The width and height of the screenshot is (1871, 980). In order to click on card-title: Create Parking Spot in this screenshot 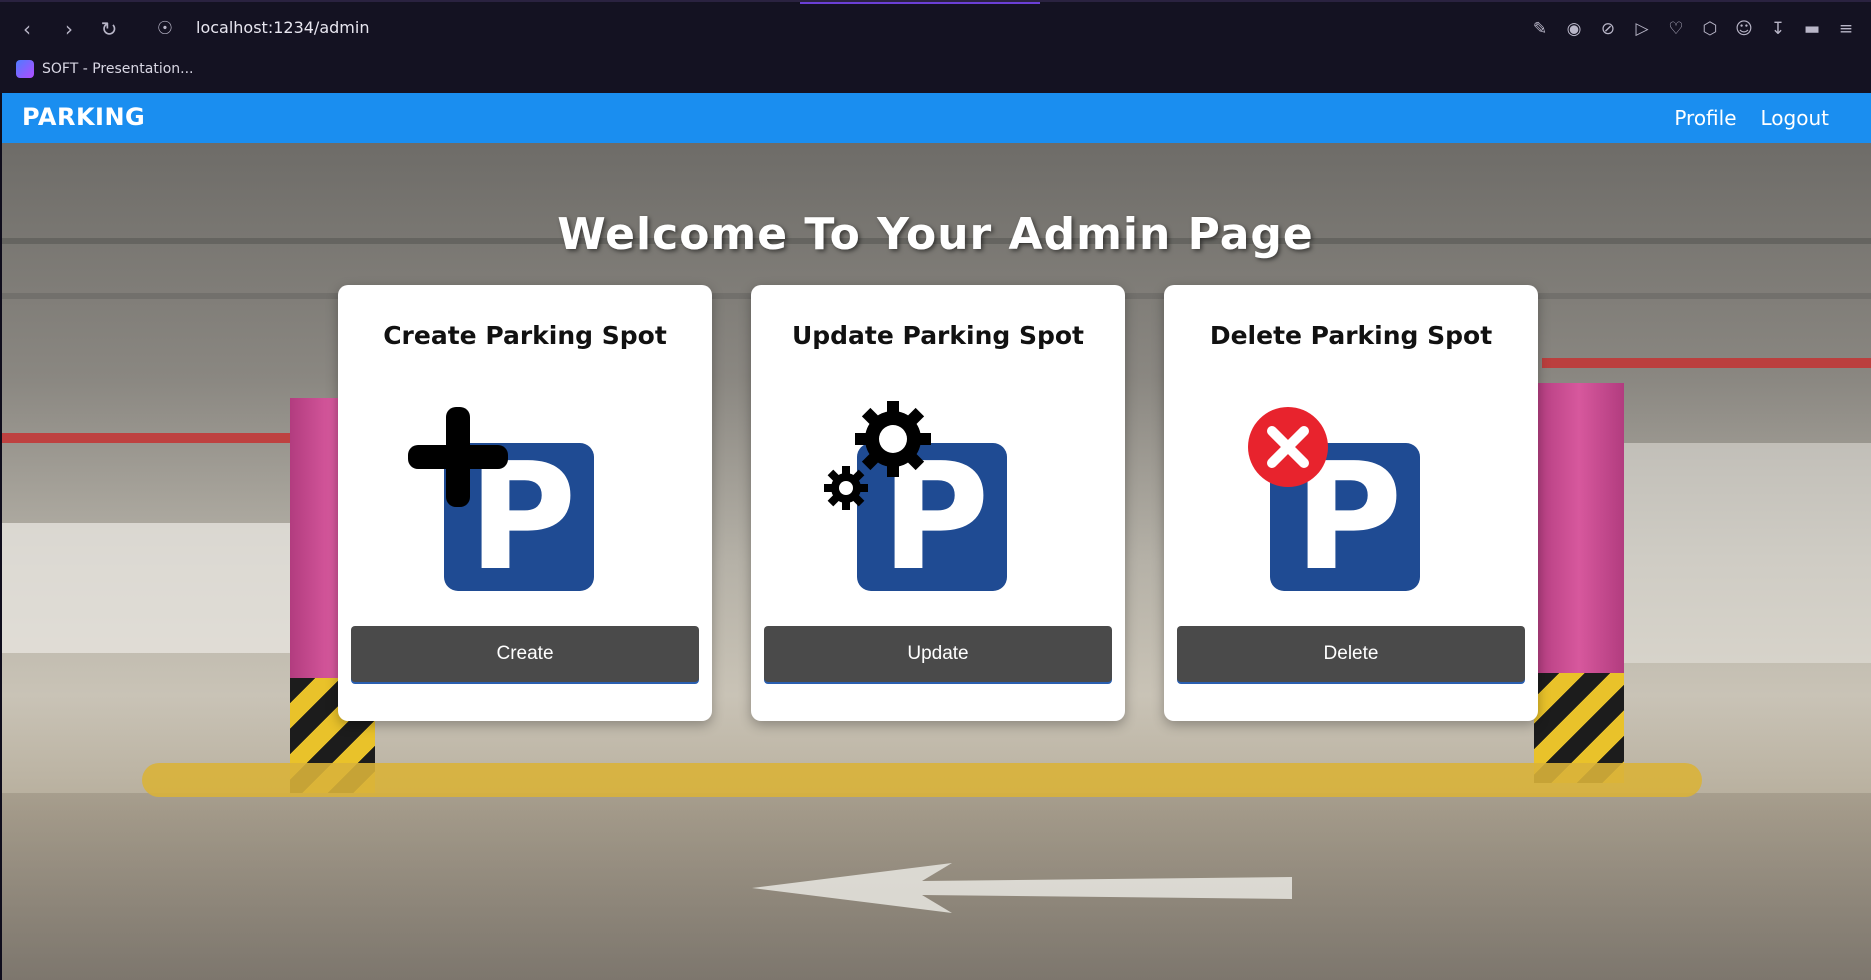, I will do `click(525, 335)`.